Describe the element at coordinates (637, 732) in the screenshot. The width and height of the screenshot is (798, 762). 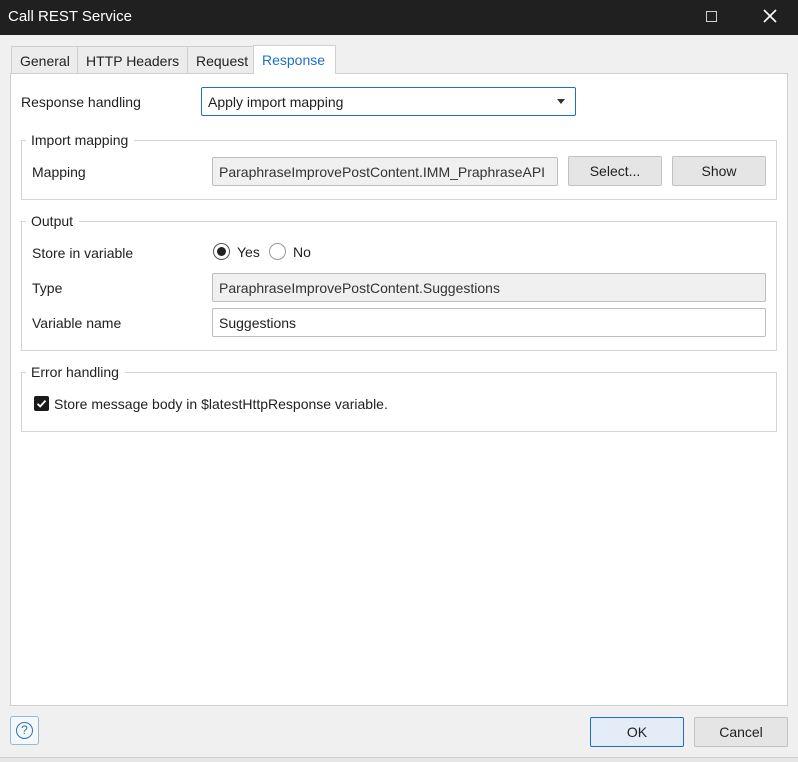
I see `ok-button: OK` at that location.